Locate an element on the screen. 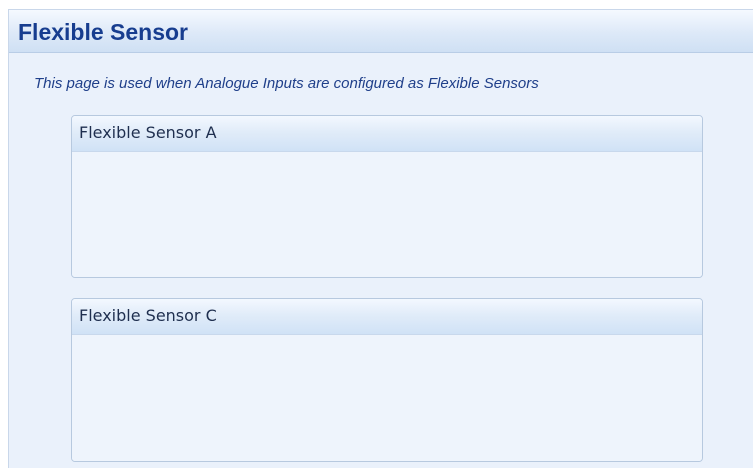 The height and width of the screenshot is (468, 753). page-title: Flexible Sensor is located at coordinates (103, 32).